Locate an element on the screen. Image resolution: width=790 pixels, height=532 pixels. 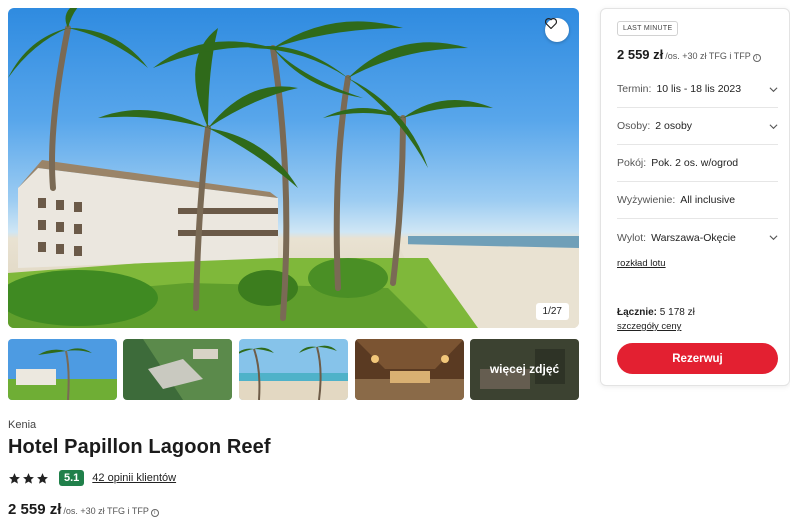
more-photos-tile: więcej zdjęć is located at coordinates (524, 369).